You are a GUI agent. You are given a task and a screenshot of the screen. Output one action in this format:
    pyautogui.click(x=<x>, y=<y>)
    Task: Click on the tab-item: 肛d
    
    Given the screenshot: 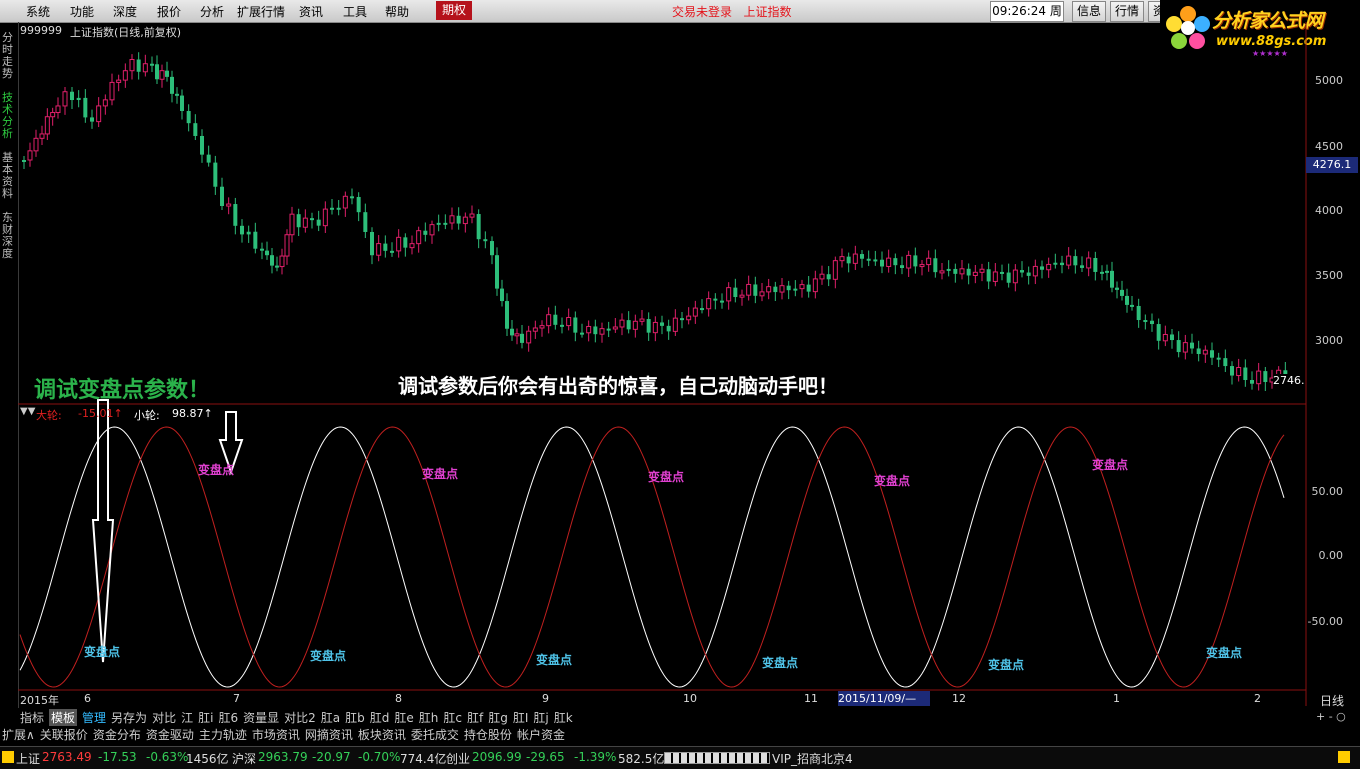 What is the action you would take?
    pyautogui.click(x=380, y=717)
    